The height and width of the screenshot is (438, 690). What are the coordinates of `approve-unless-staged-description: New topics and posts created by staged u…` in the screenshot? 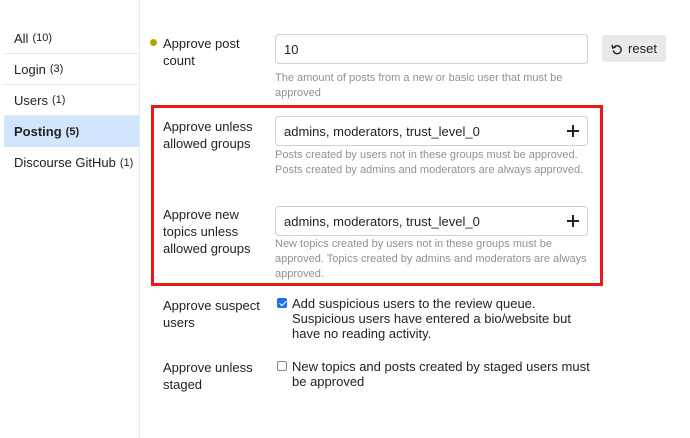 It's located at (441, 374).